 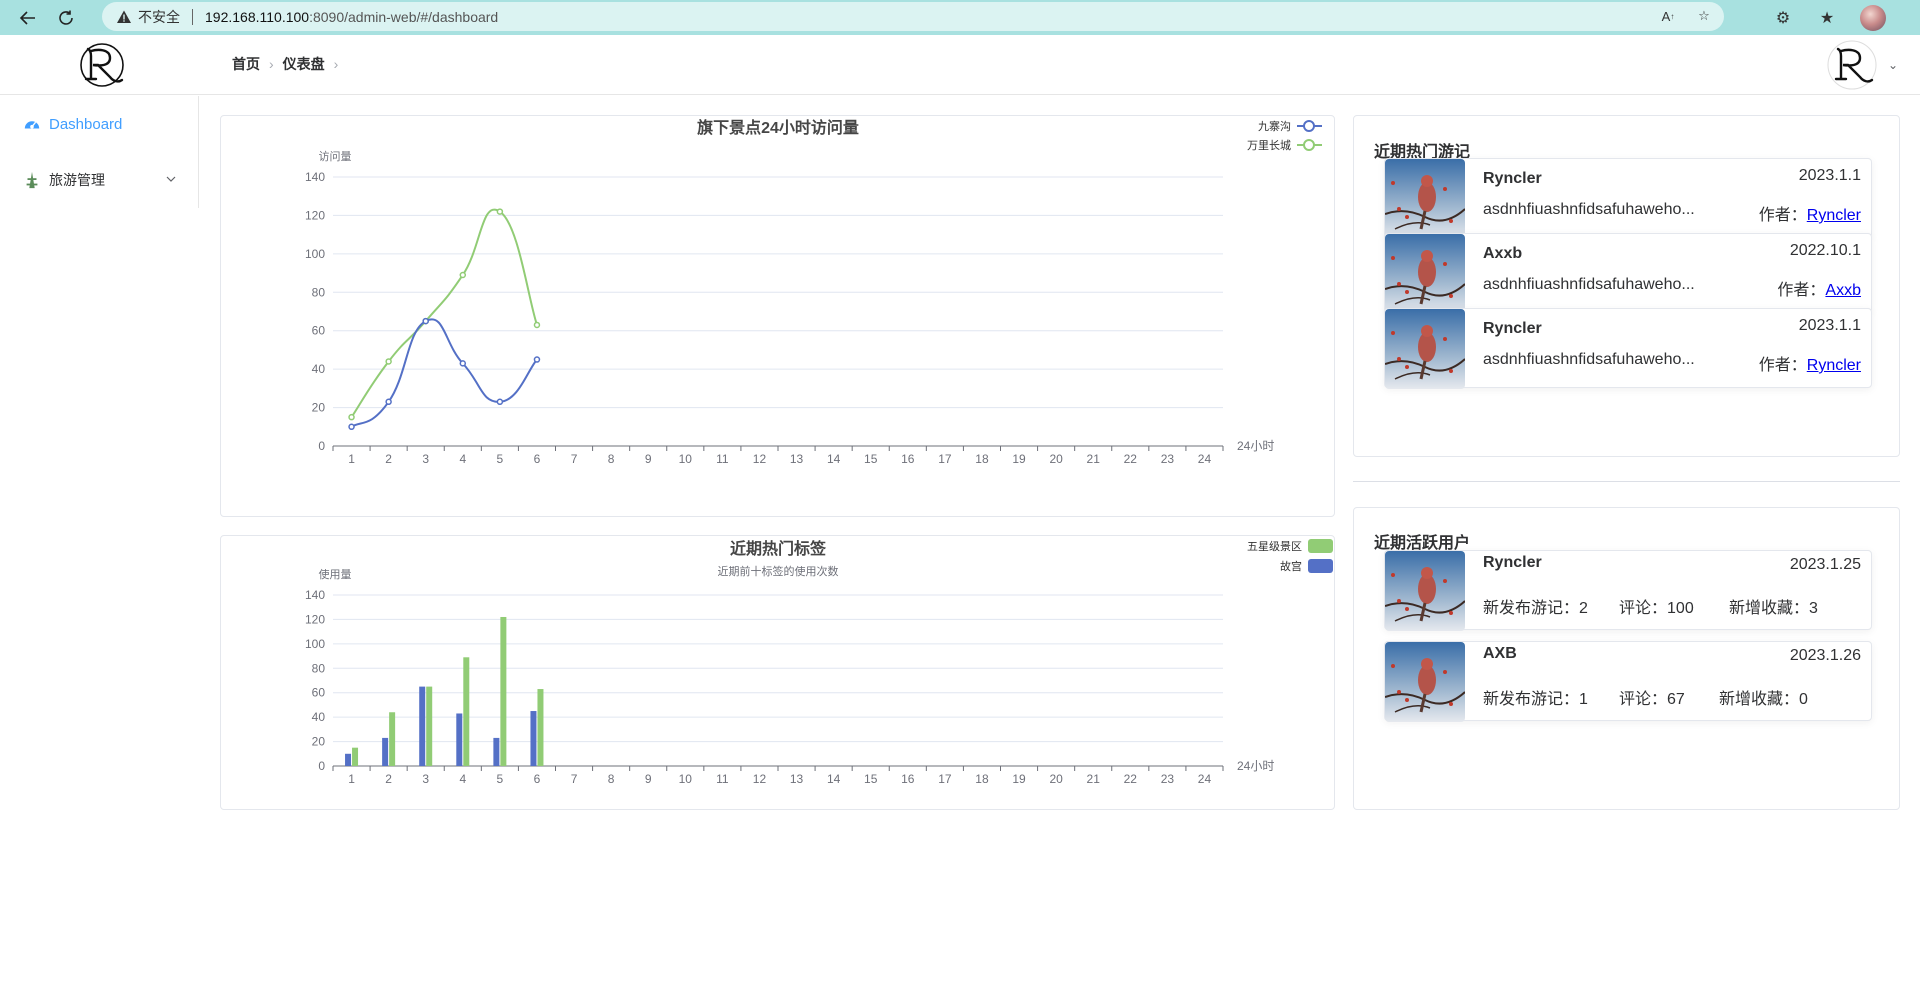 I want to click on sidebar-item-dashboard: Dashboard, so click(x=99, y=124).